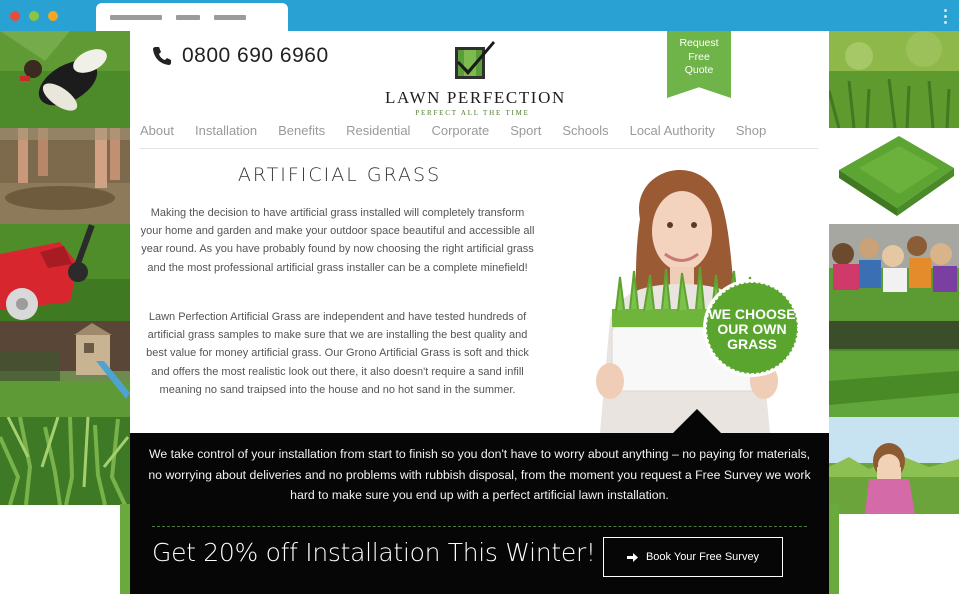 The width and height of the screenshot is (959, 594). What do you see at coordinates (65, 549) in the screenshot?
I see `photo-blank-left` at bounding box center [65, 549].